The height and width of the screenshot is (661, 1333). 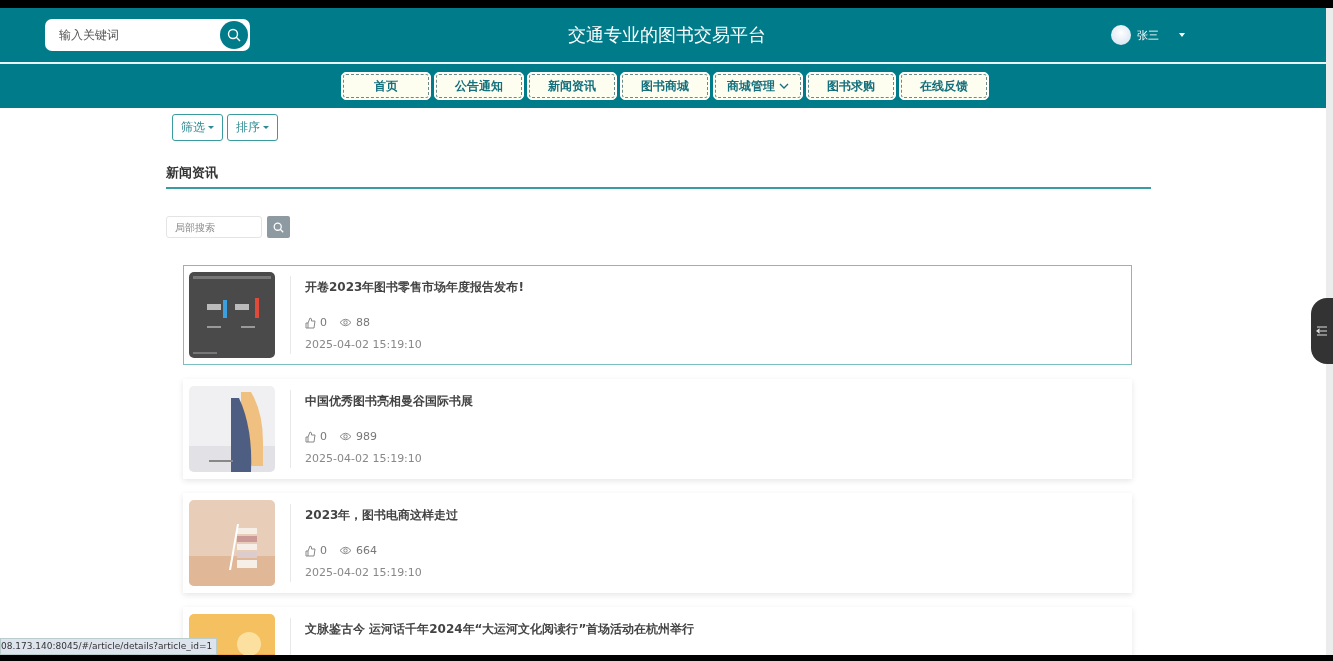 I want to click on nav-button: 图书求购, so click(x=851, y=86).